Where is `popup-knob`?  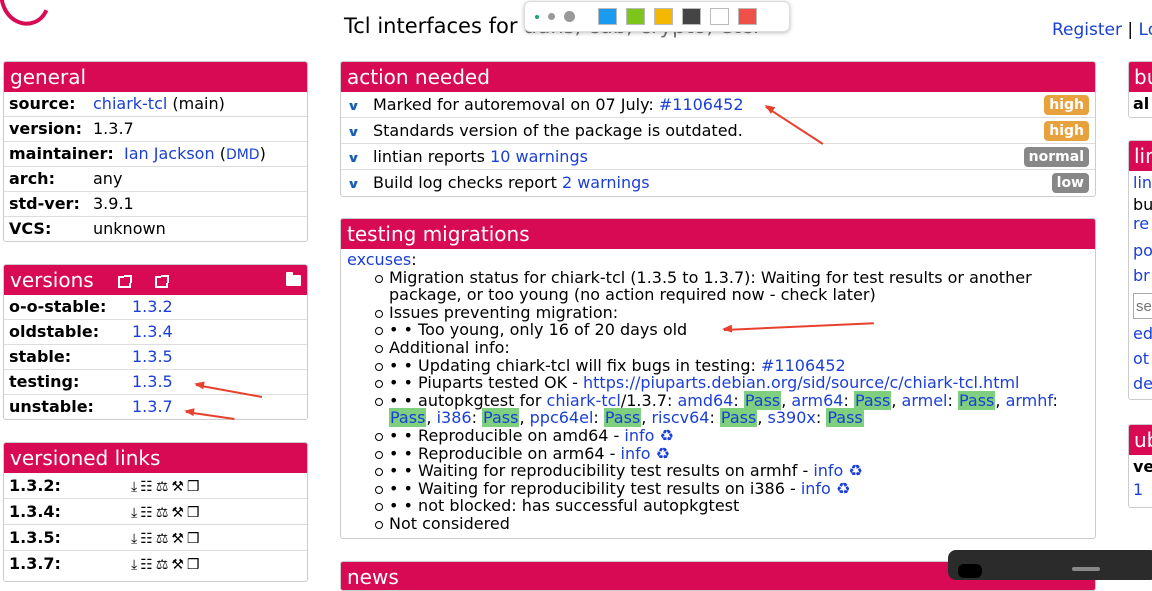
popup-knob is located at coordinates (970, 571).